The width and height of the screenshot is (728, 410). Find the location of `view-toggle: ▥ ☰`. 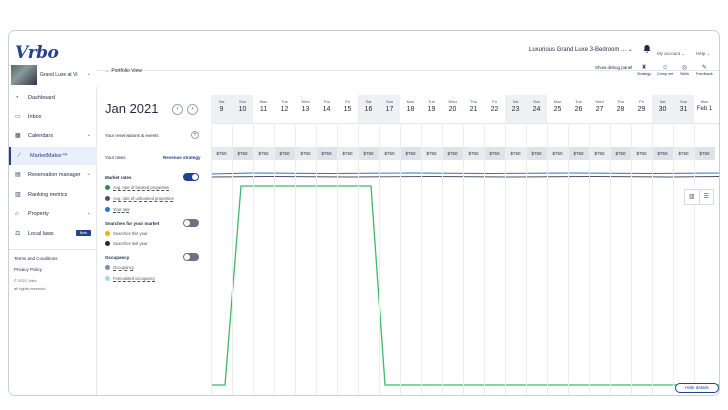

view-toggle: ▥ ☰ is located at coordinates (699, 197).